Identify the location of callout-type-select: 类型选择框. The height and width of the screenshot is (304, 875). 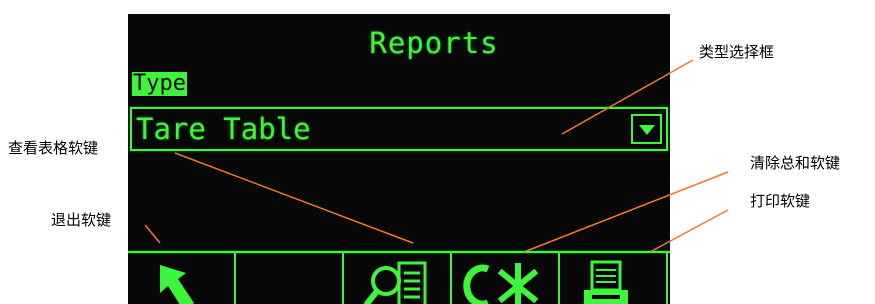
(737, 52).